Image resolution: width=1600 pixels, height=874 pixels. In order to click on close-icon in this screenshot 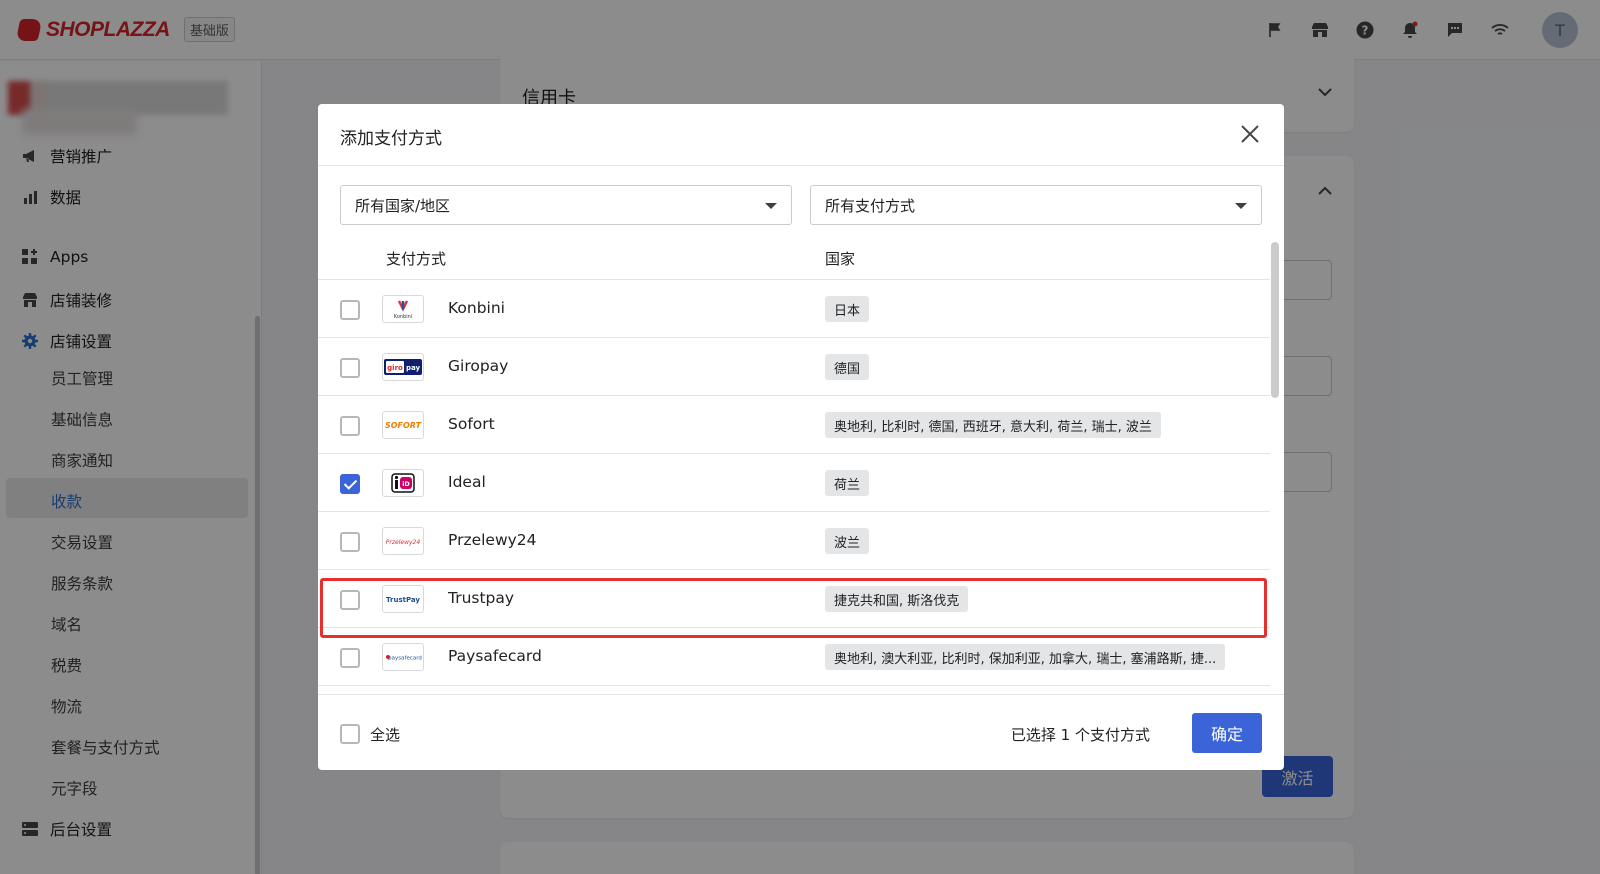, I will do `click(1250, 134)`.